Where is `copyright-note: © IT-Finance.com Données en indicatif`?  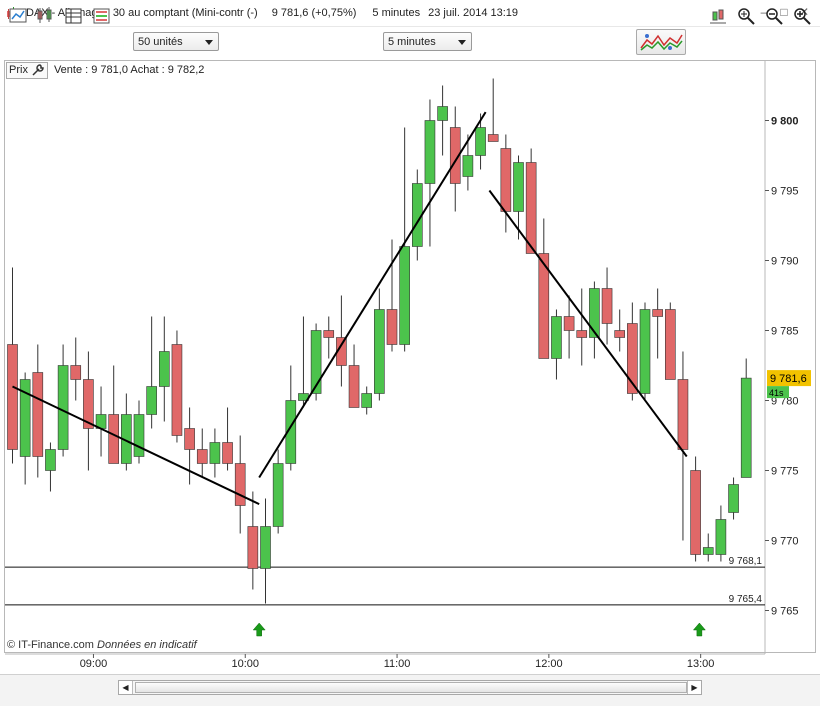 copyright-note: © IT-Finance.com Données en indicatif is located at coordinates (102, 645).